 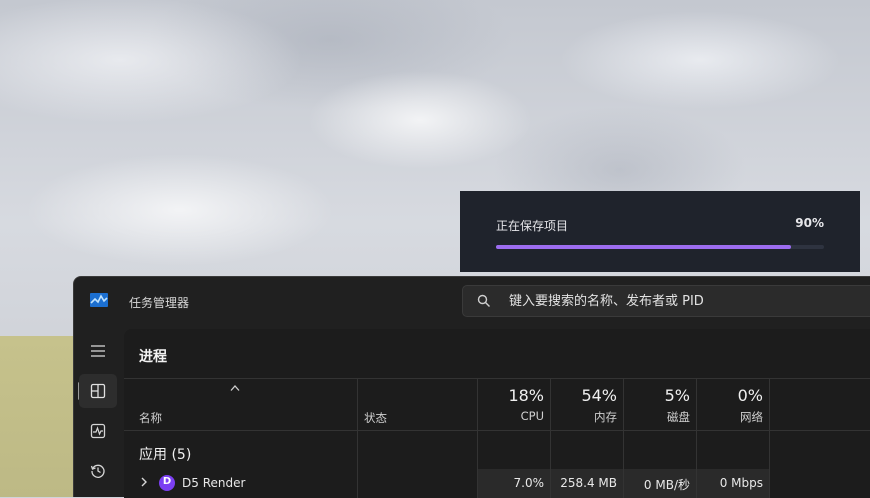 What do you see at coordinates (214, 483) in the screenshot?
I see `process-name: D5 Render` at bounding box center [214, 483].